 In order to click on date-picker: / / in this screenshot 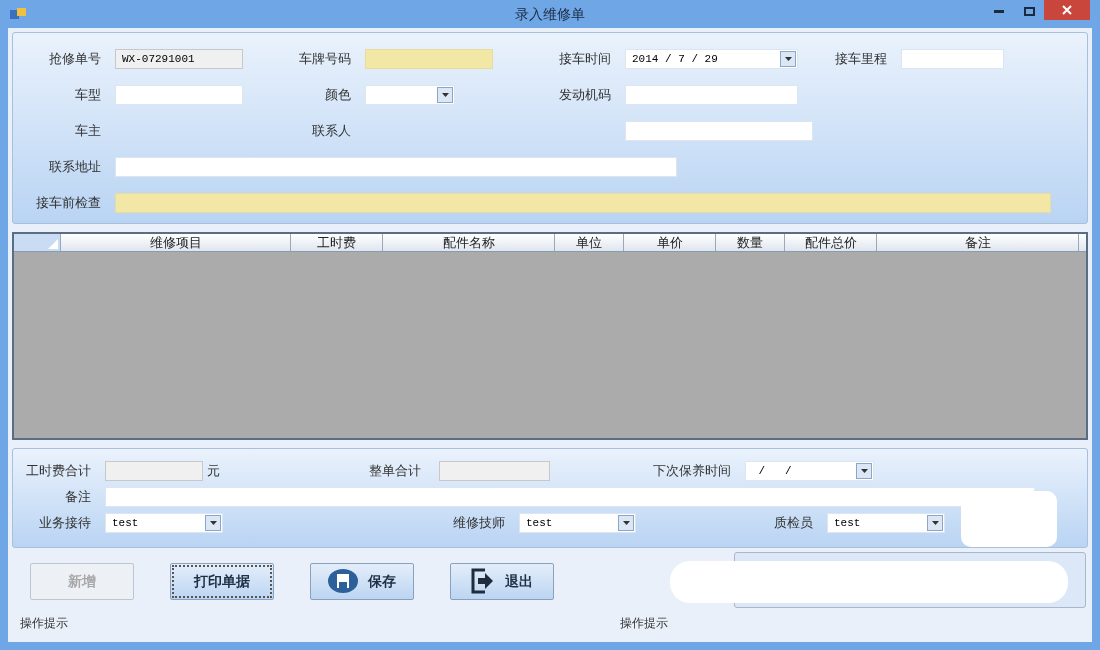, I will do `click(809, 471)`.